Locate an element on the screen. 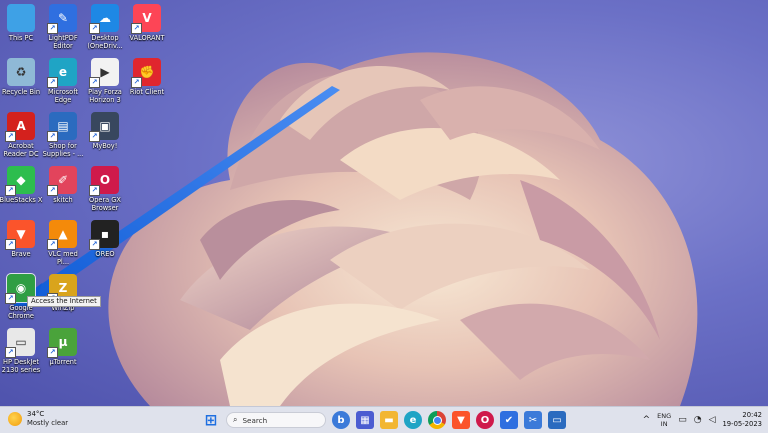 This screenshot has width=768, height=433. desktop-icon-opera-gx-browser: O ↗ Opera GX Browser is located at coordinates (105, 189).